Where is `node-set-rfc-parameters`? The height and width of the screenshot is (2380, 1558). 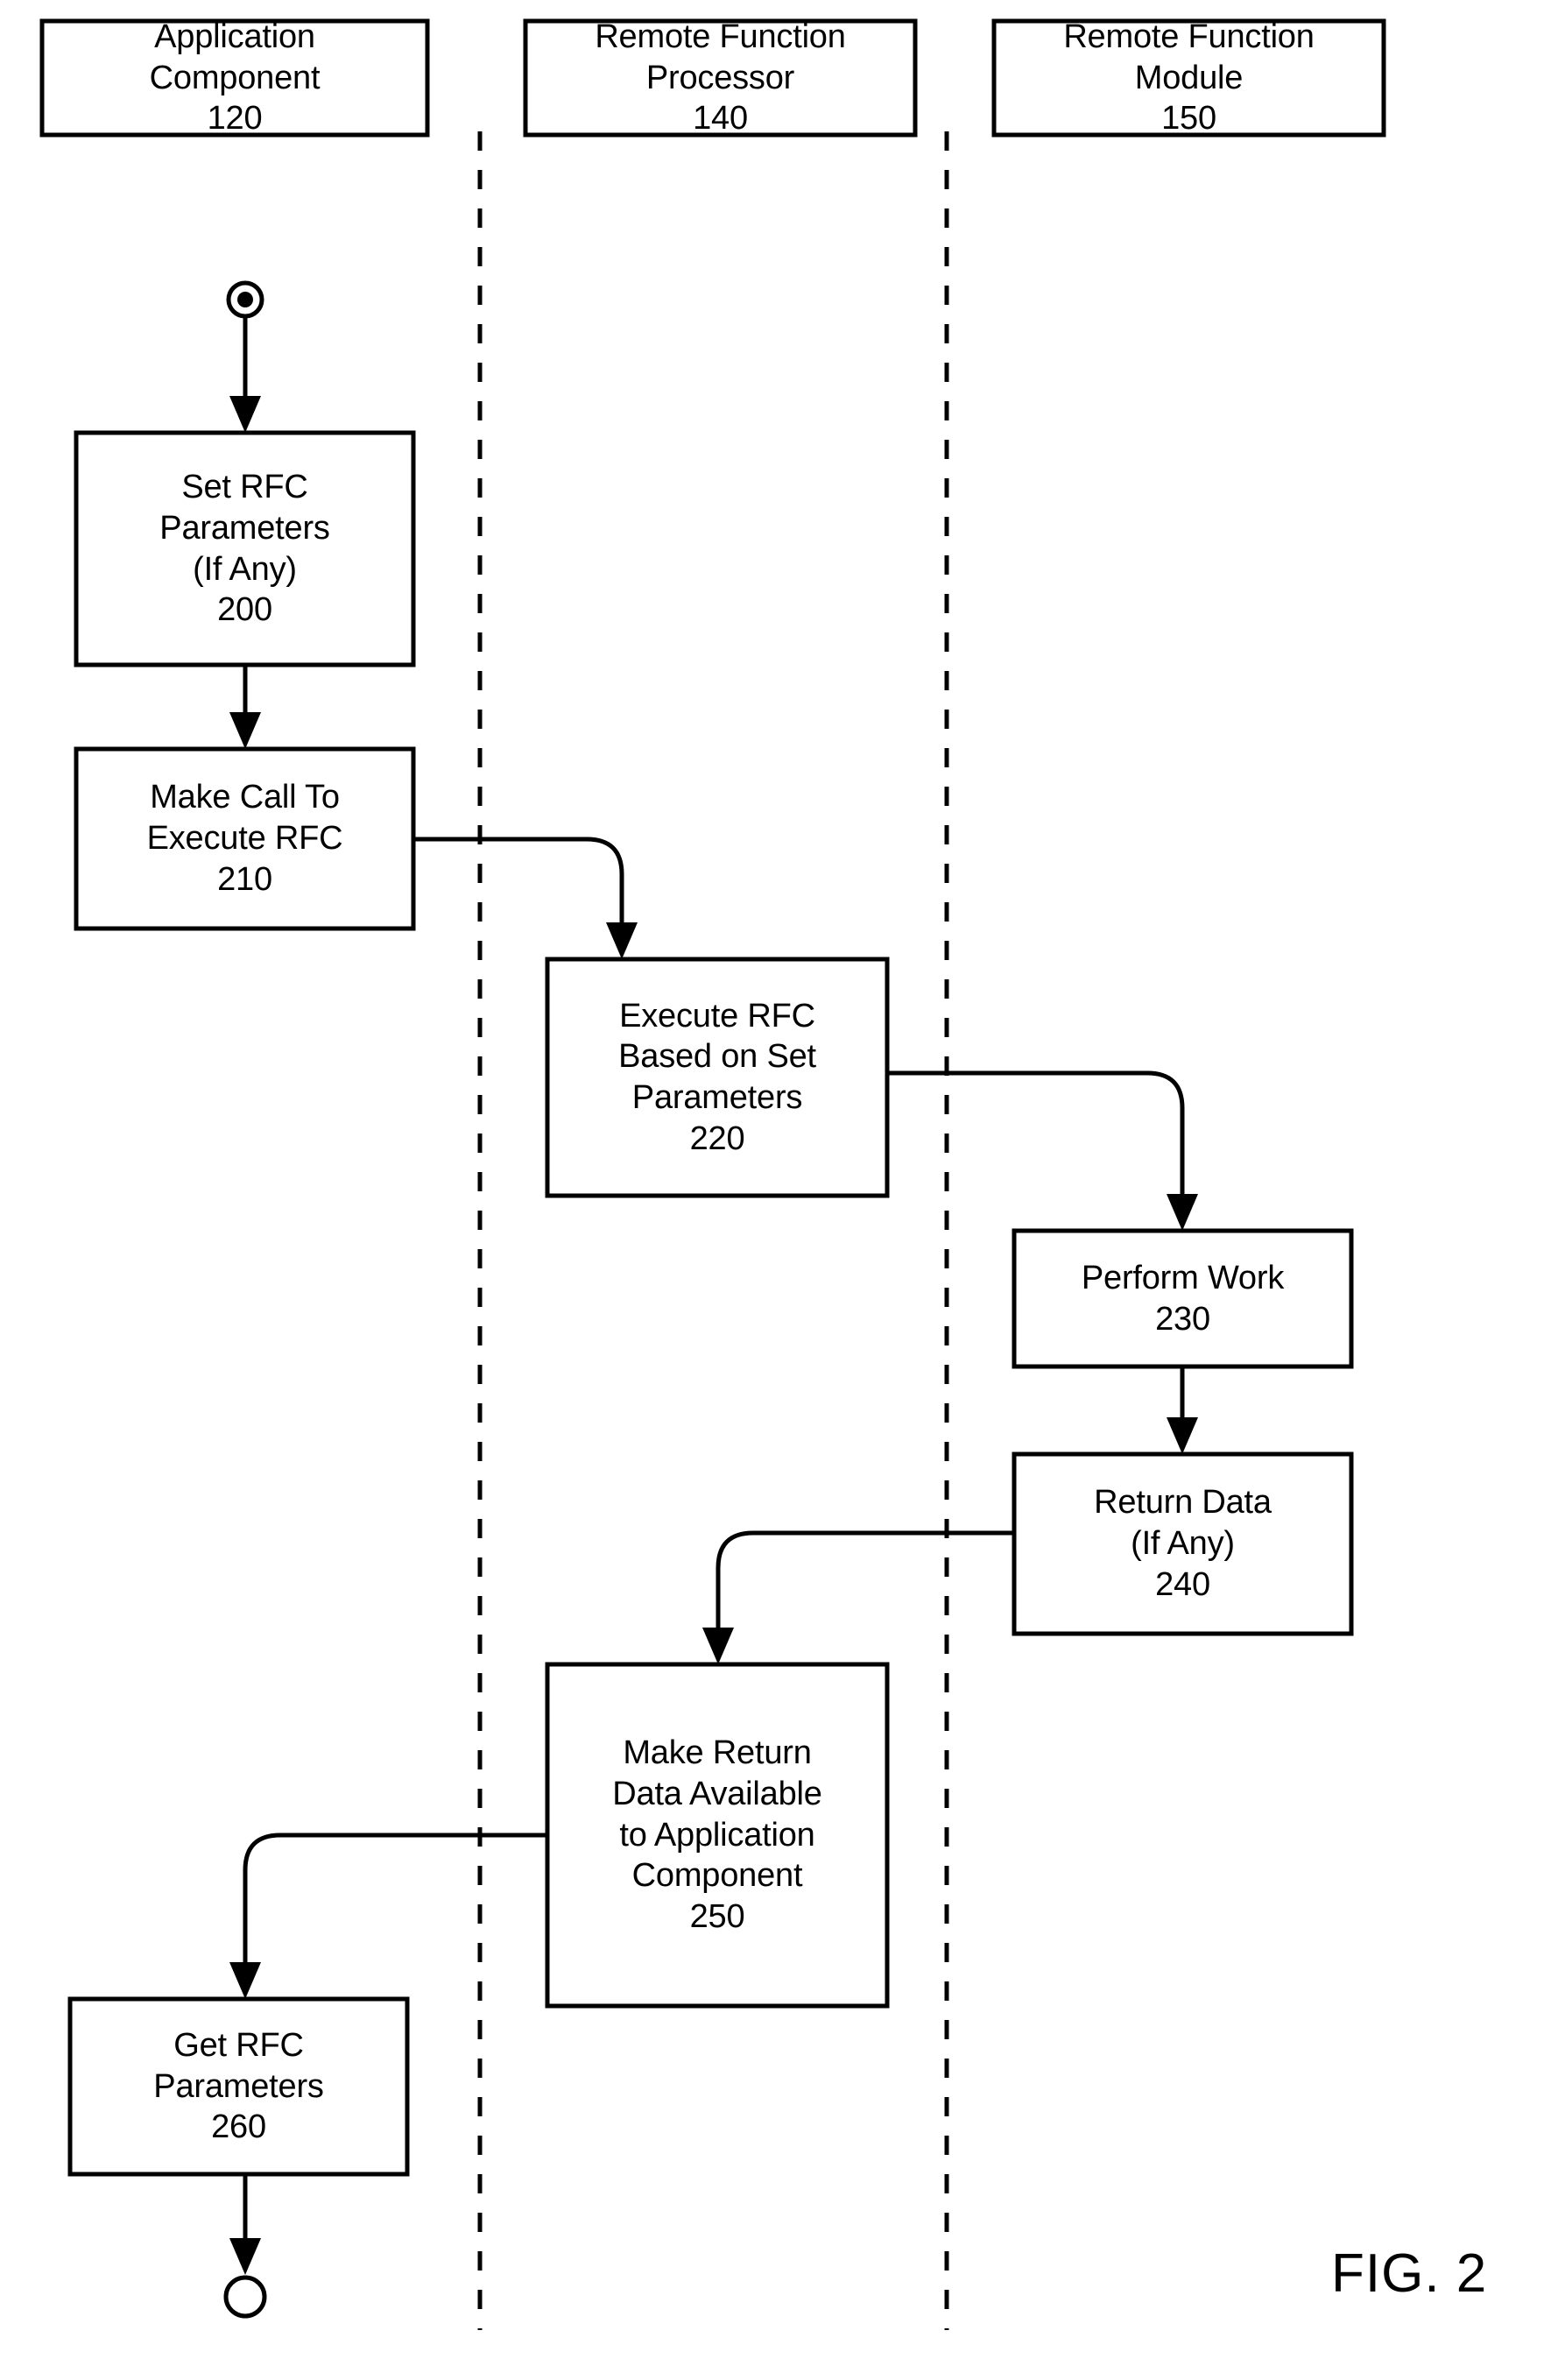
node-set-rfc-parameters is located at coordinates (245, 548).